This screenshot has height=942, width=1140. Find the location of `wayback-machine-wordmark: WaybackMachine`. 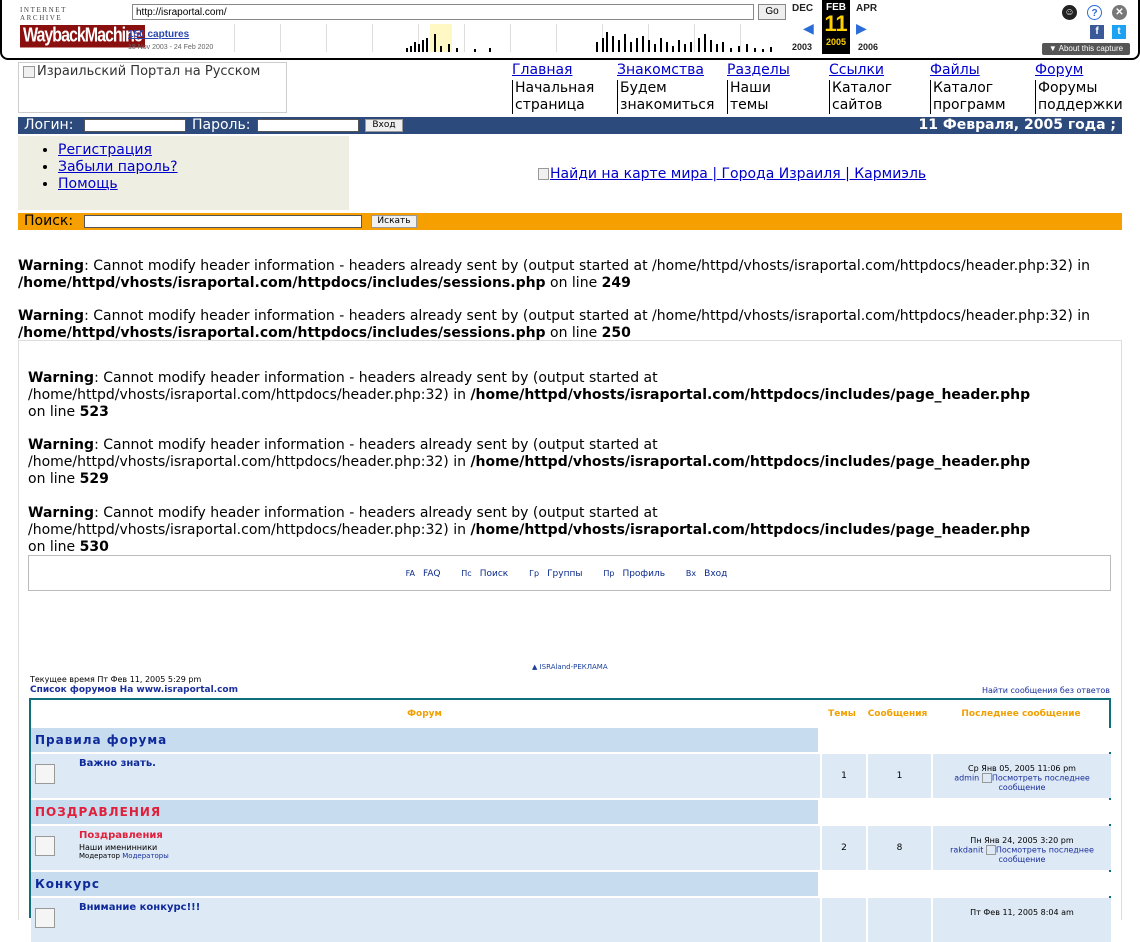

wayback-machine-wordmark: WaybackMachine is located at coordinates (82, 36).